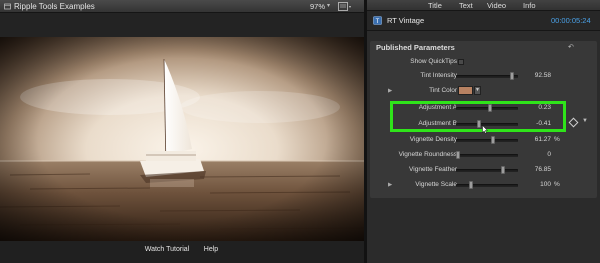 The height and width of the screenshot is (263, 600). What do you see at coordinates (211, 249) in the screenshot?
I see `help-button: Help` at bounding box center [211, 249].